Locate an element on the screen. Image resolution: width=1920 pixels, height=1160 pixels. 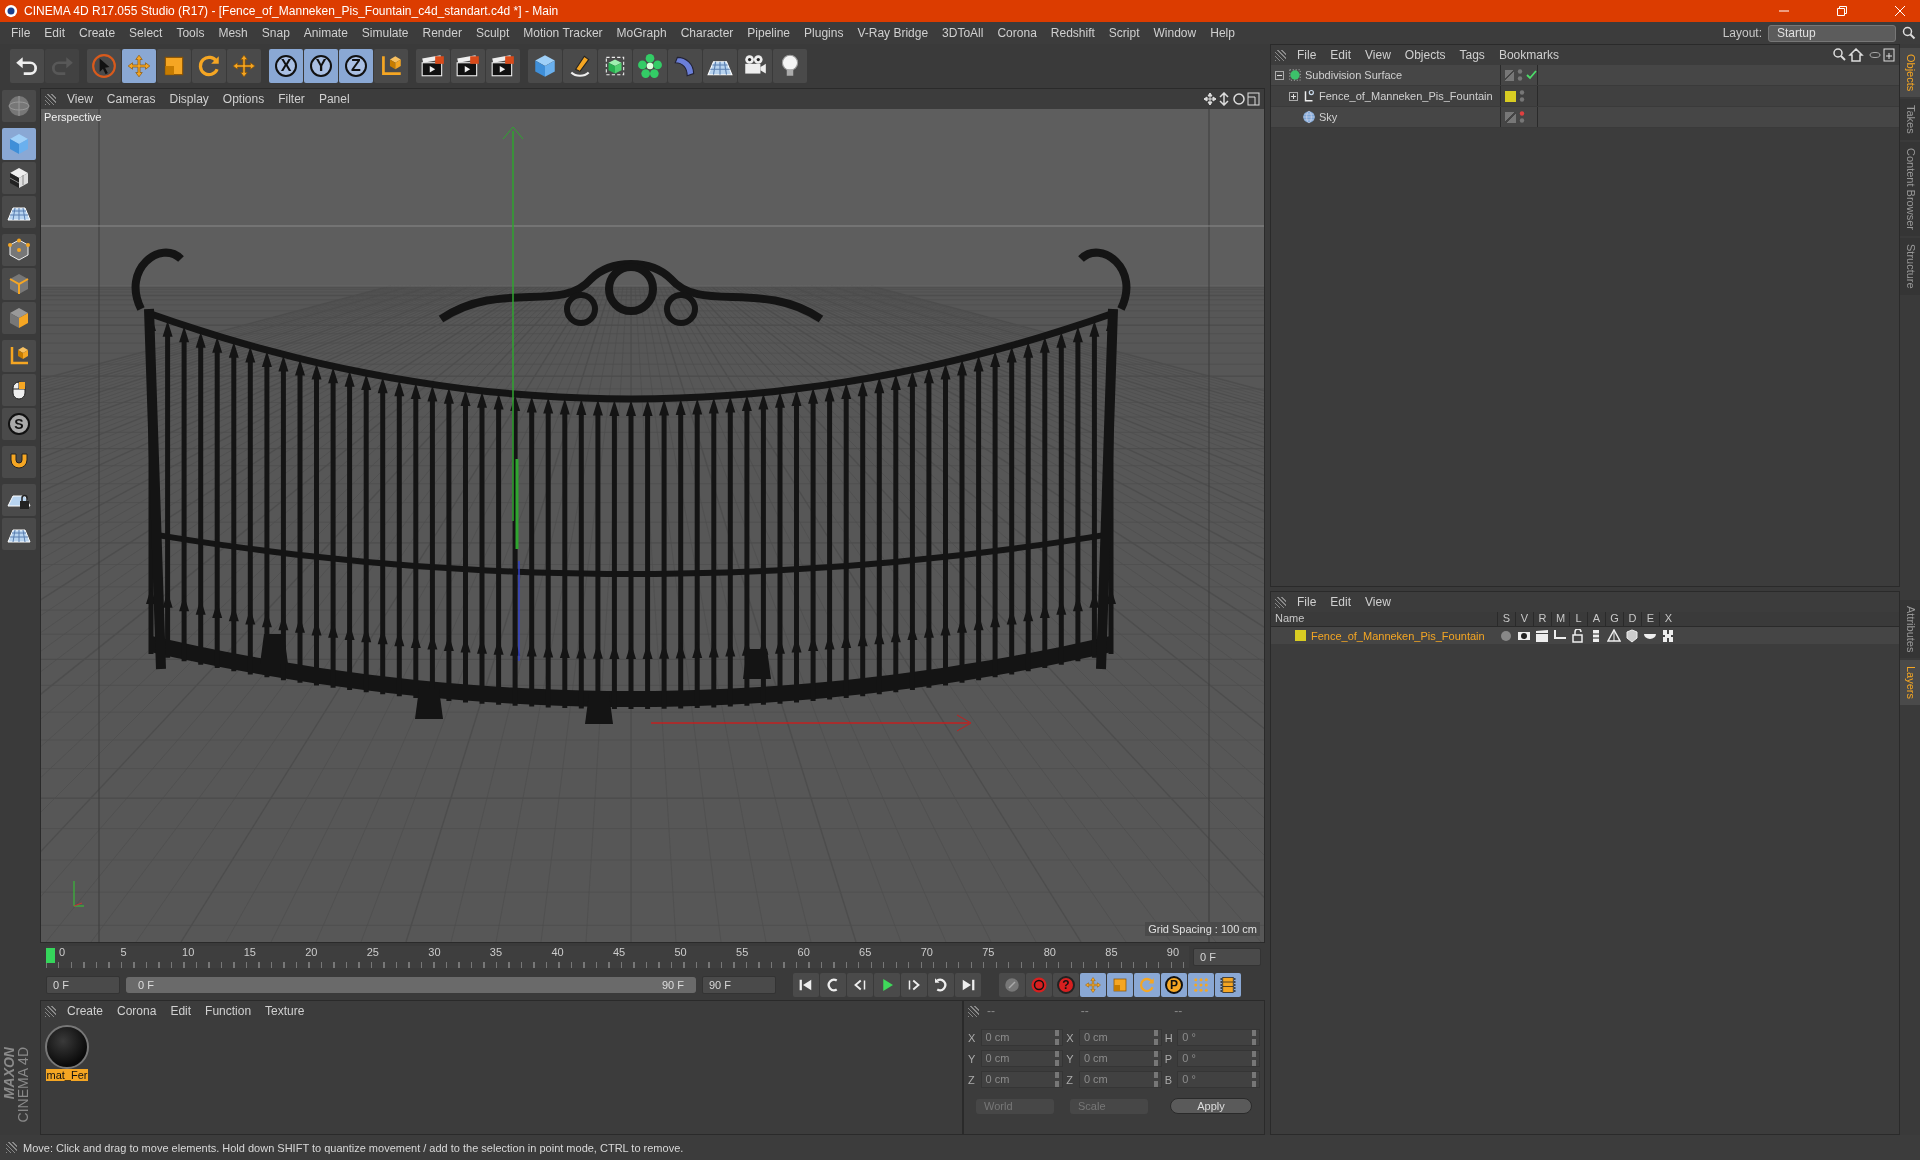
menu-item: Cameras is located at coordinates (131, 99).